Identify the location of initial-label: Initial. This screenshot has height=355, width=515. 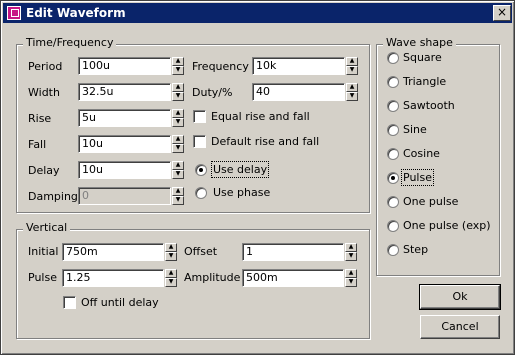
(43, 251).